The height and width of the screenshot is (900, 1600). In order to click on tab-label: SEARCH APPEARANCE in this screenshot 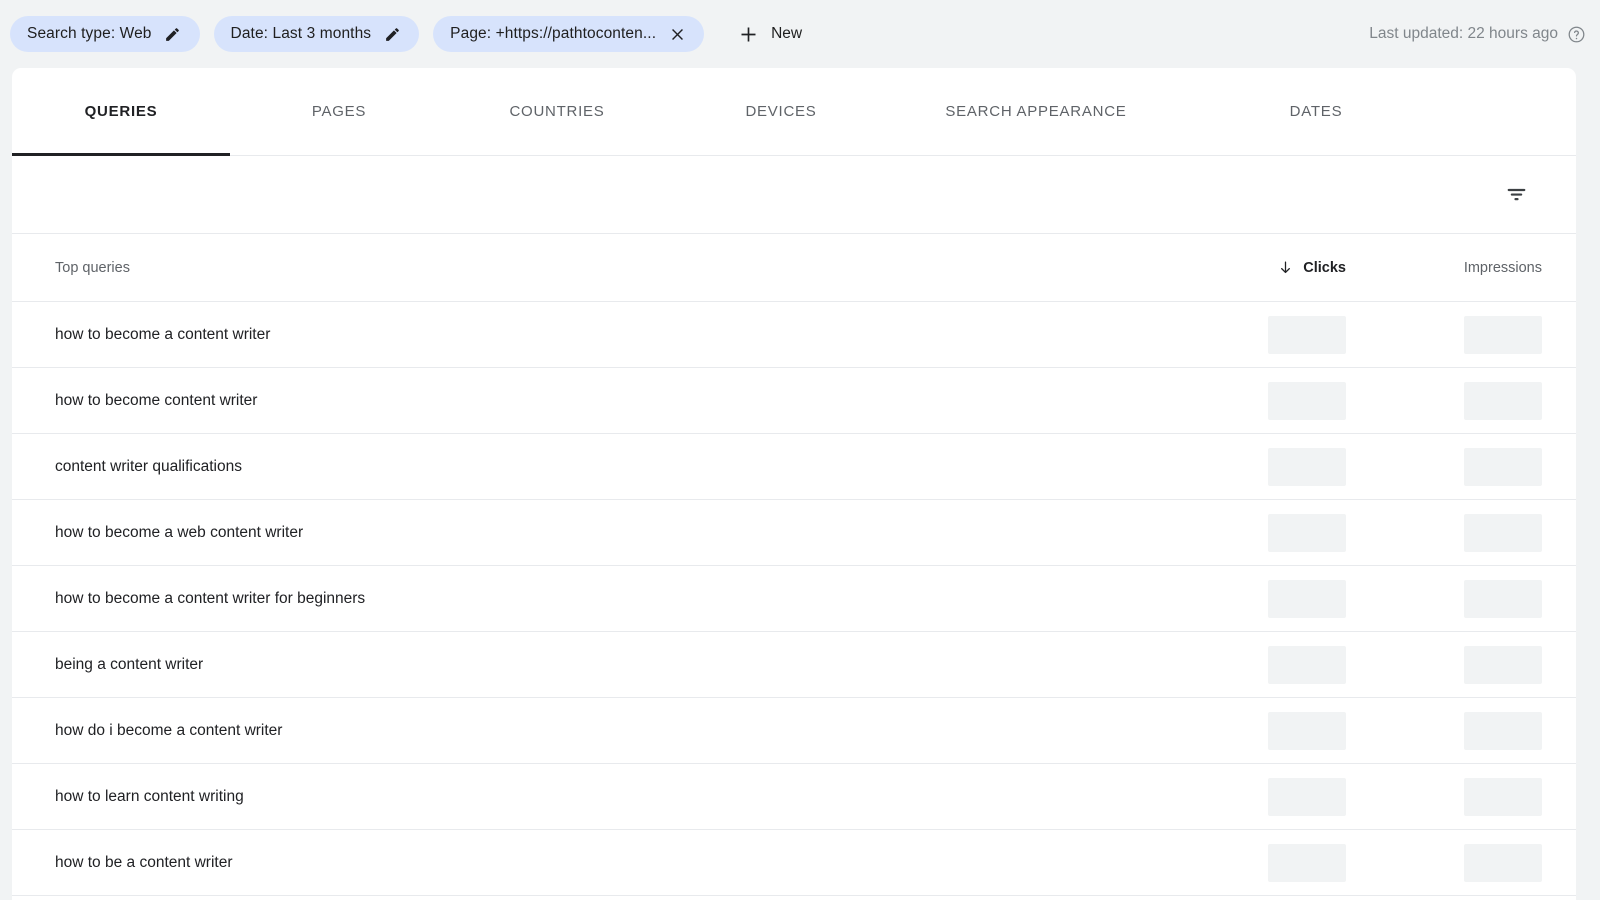, I will do `click(1036, 111)`.